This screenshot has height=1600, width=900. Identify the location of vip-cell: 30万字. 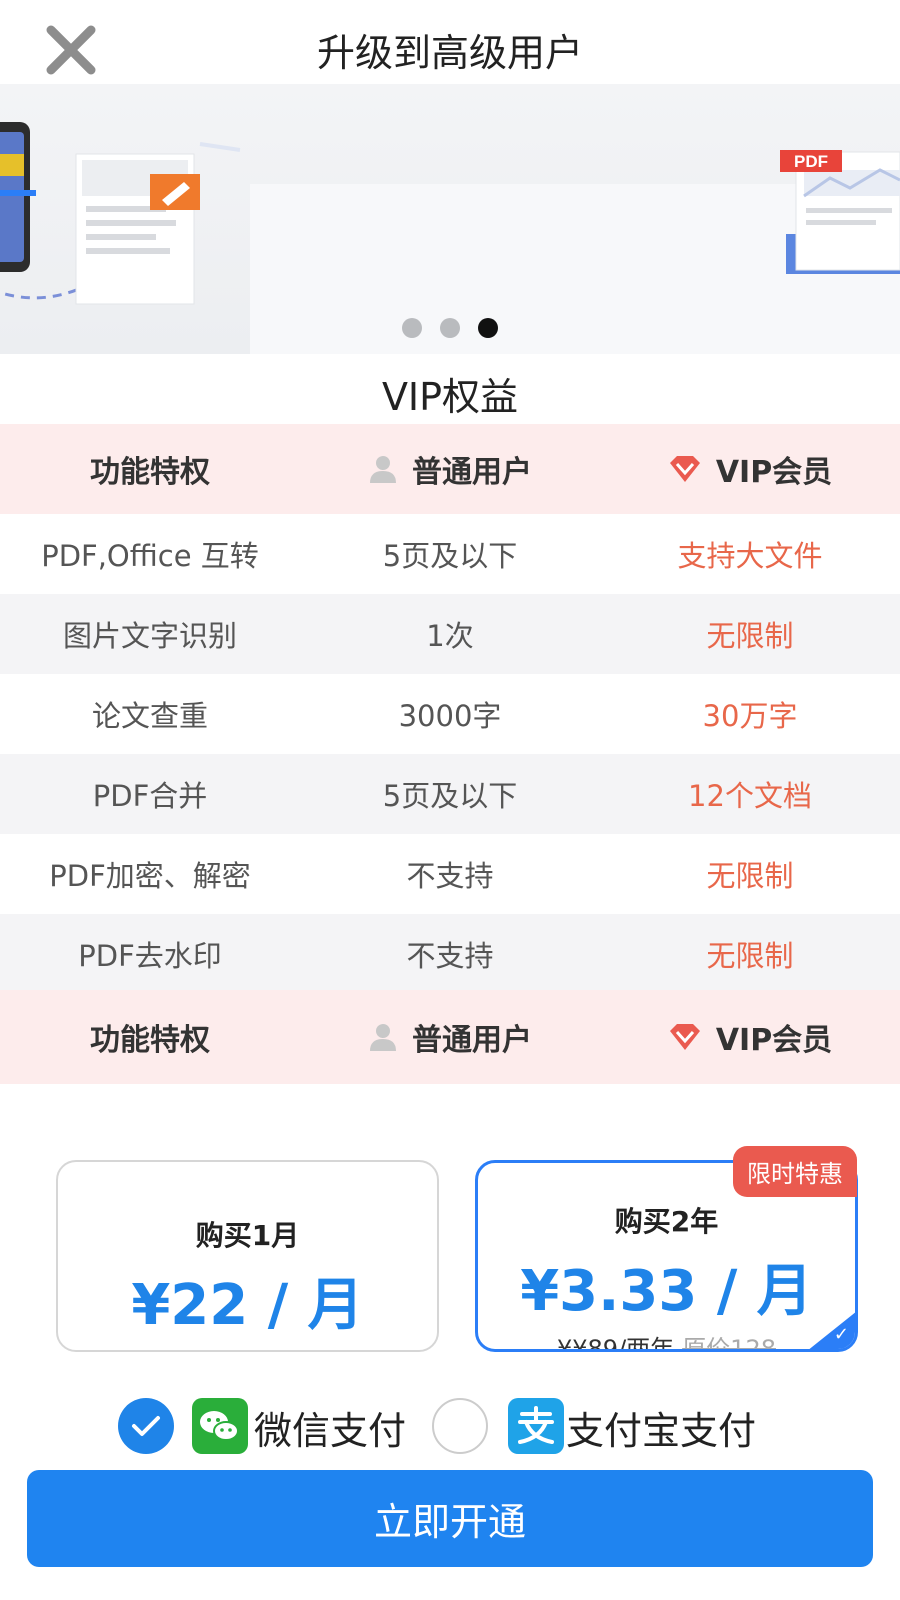
(750, 716).